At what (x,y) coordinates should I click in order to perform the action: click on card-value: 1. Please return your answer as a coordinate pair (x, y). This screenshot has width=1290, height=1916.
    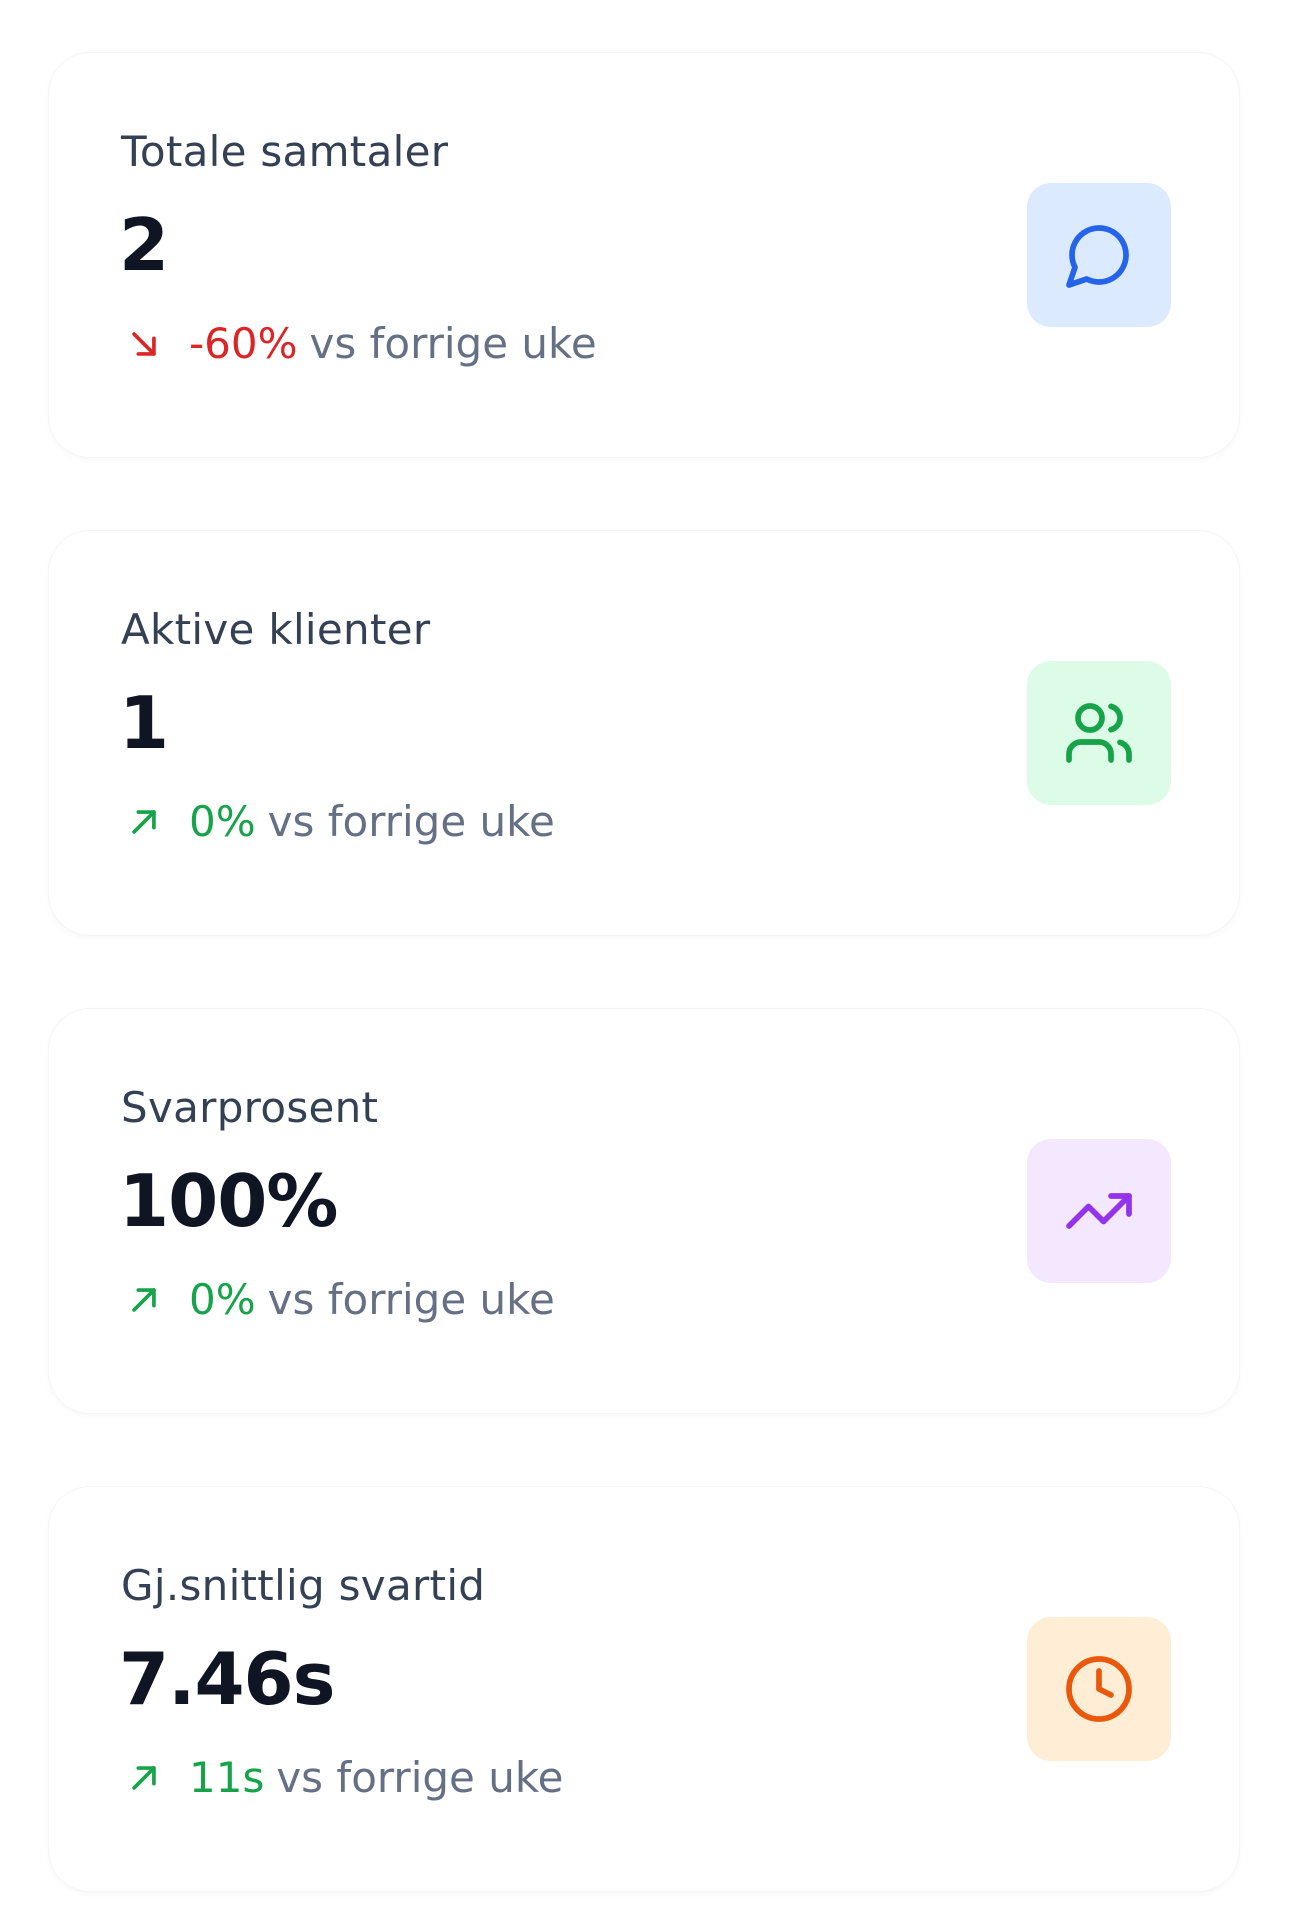
    Looking at the image, I should click on (144, 723).